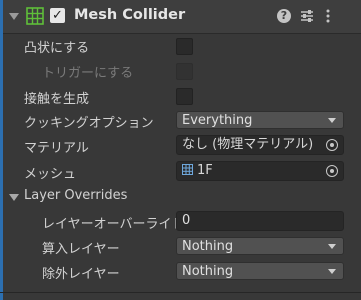  What do you see at coordinates (88, 73) in the screenshot?
I see `trigger-label: トリガーにする` at bounding box center [88, 73].